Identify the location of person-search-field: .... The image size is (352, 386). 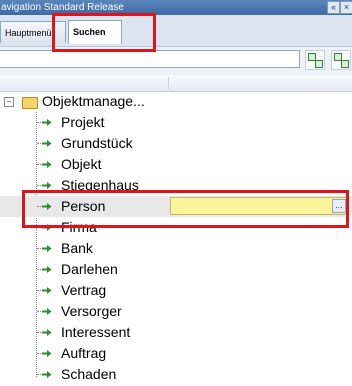
(259, 206).